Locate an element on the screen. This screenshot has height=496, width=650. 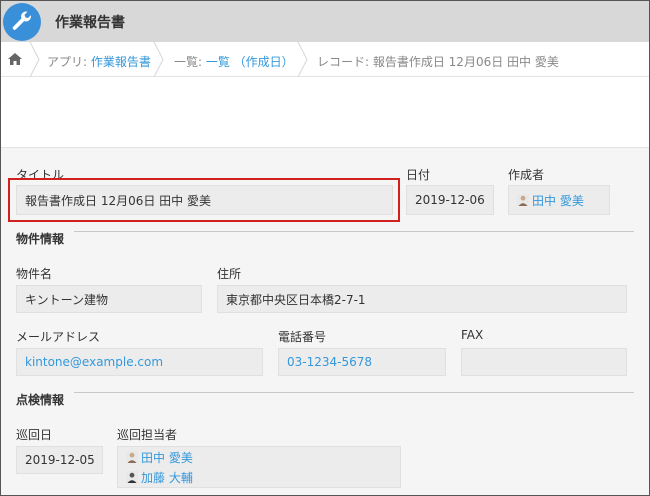
property-section-heading: 物件情報 is located at coordinates (40, 239).